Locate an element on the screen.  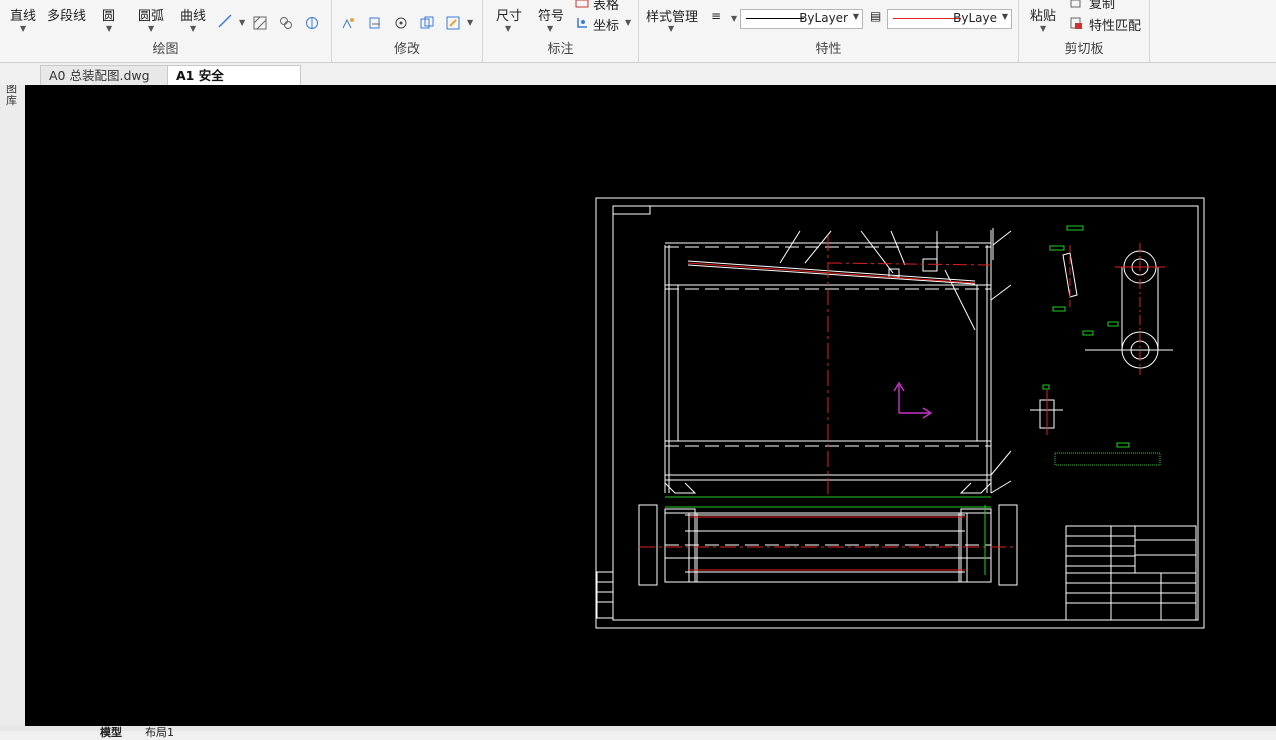
line-dropdown-icon: ▼ is located at coordinates (23, 28).